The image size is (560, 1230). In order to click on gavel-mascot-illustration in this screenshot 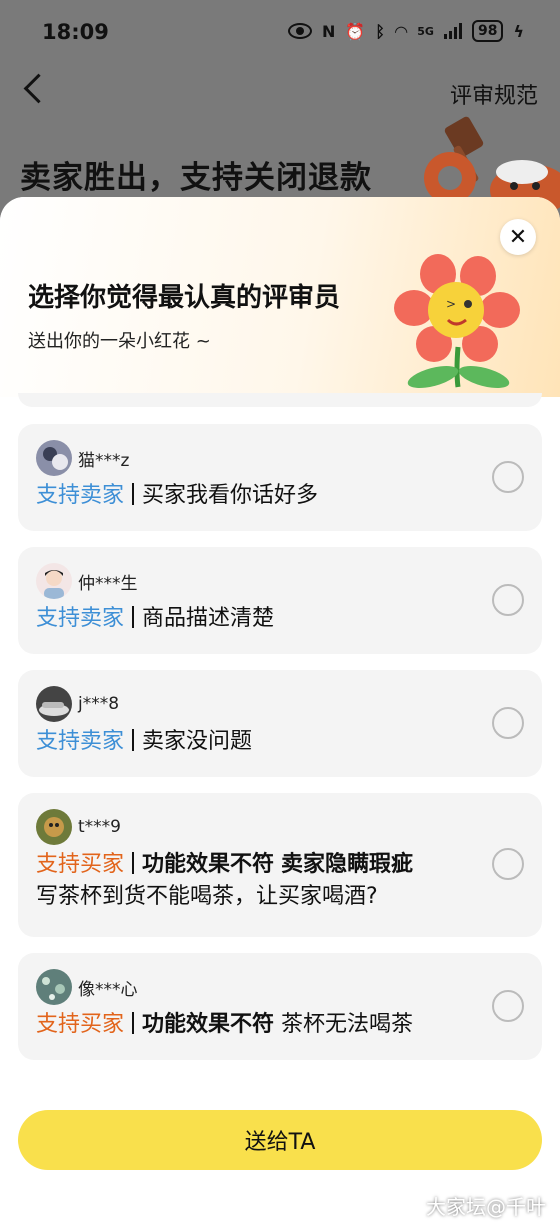, I will do `click(492, 163)`.